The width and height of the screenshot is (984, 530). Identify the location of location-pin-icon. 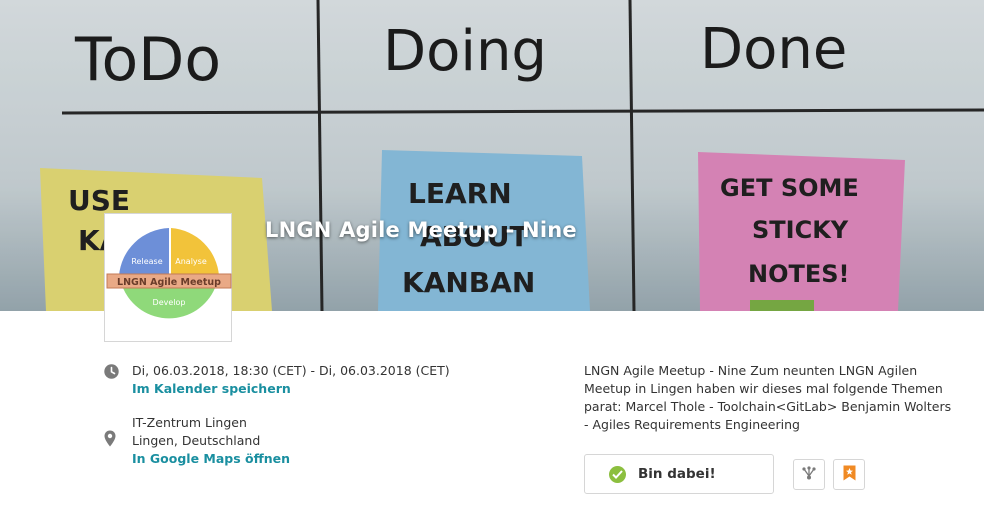
(118, 441).